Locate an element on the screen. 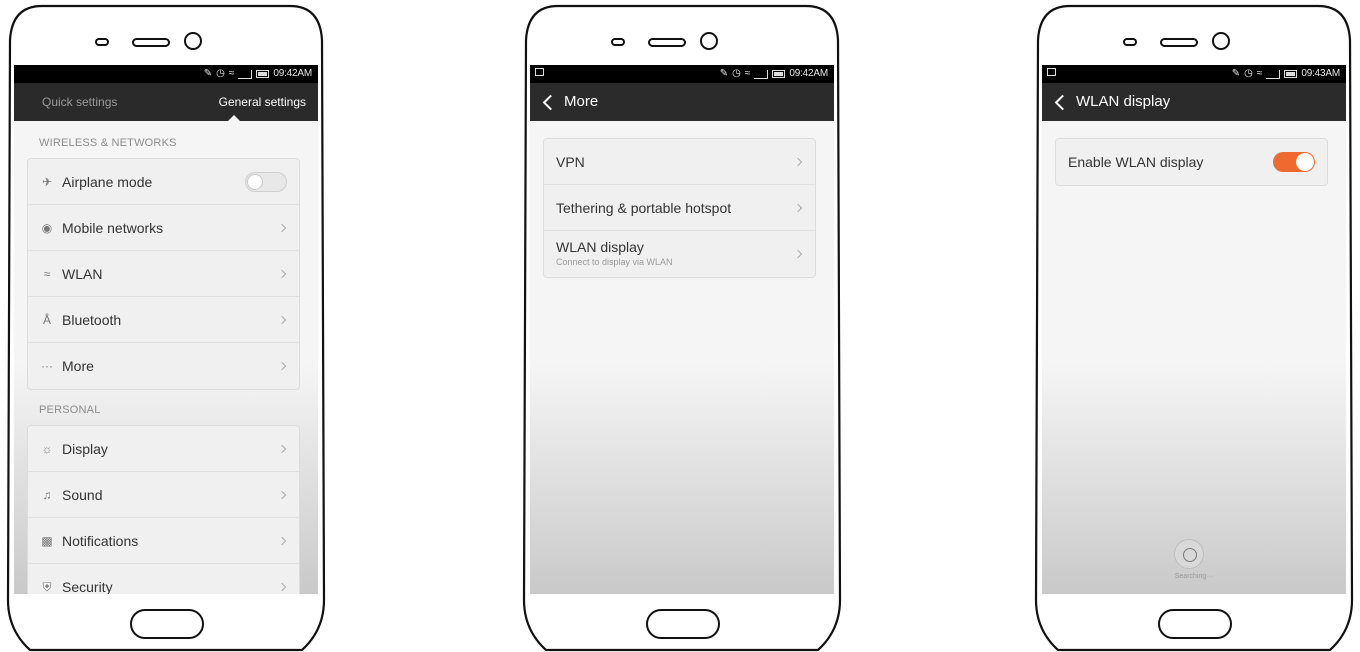 Image resolution: width=1360 pixels, height=652 pixels. bluetooth-icon: Å is located at coordinates (46, 320).